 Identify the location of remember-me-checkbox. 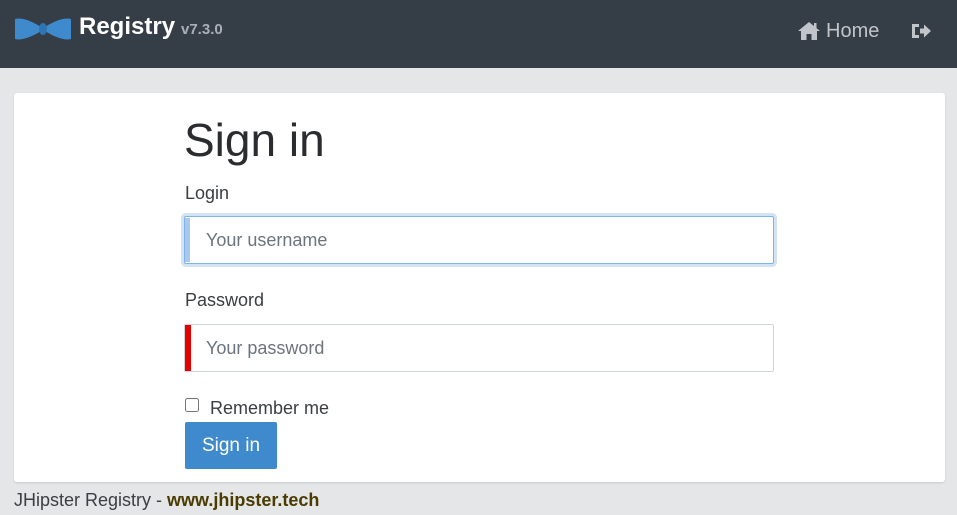
(192, 405).